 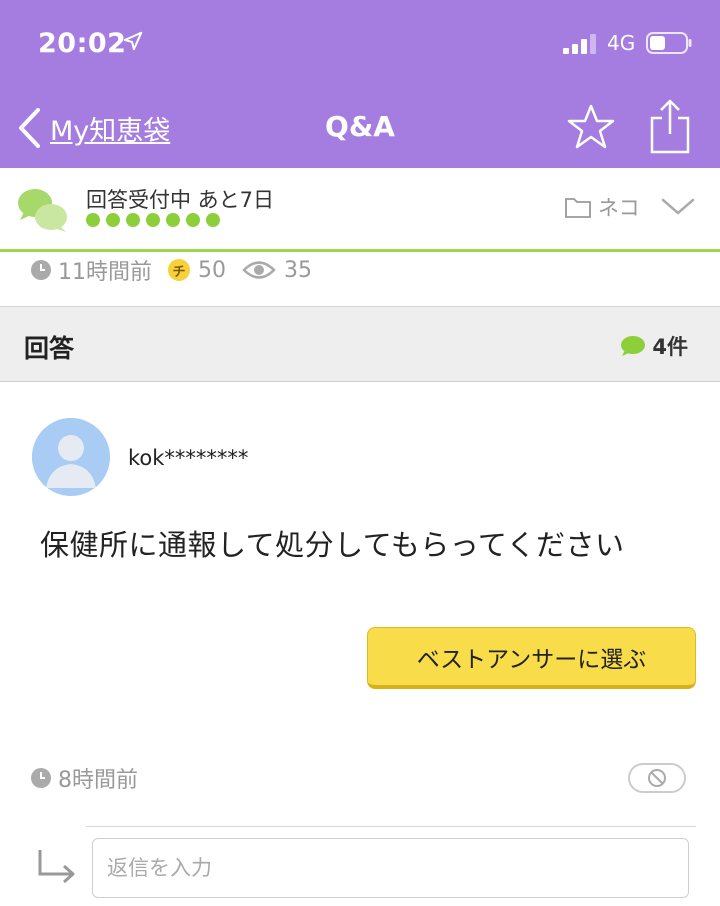 What do you see at coordinates (531, 658) in the screenshot?
I see `best-answer-button: ベストアンサーに選ぶ` at bounding box center [531, 658].